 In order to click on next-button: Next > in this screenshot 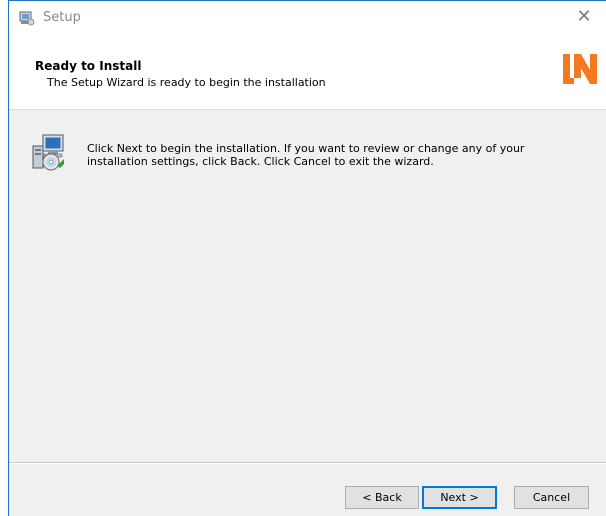, I will do `click(459, 497)`.